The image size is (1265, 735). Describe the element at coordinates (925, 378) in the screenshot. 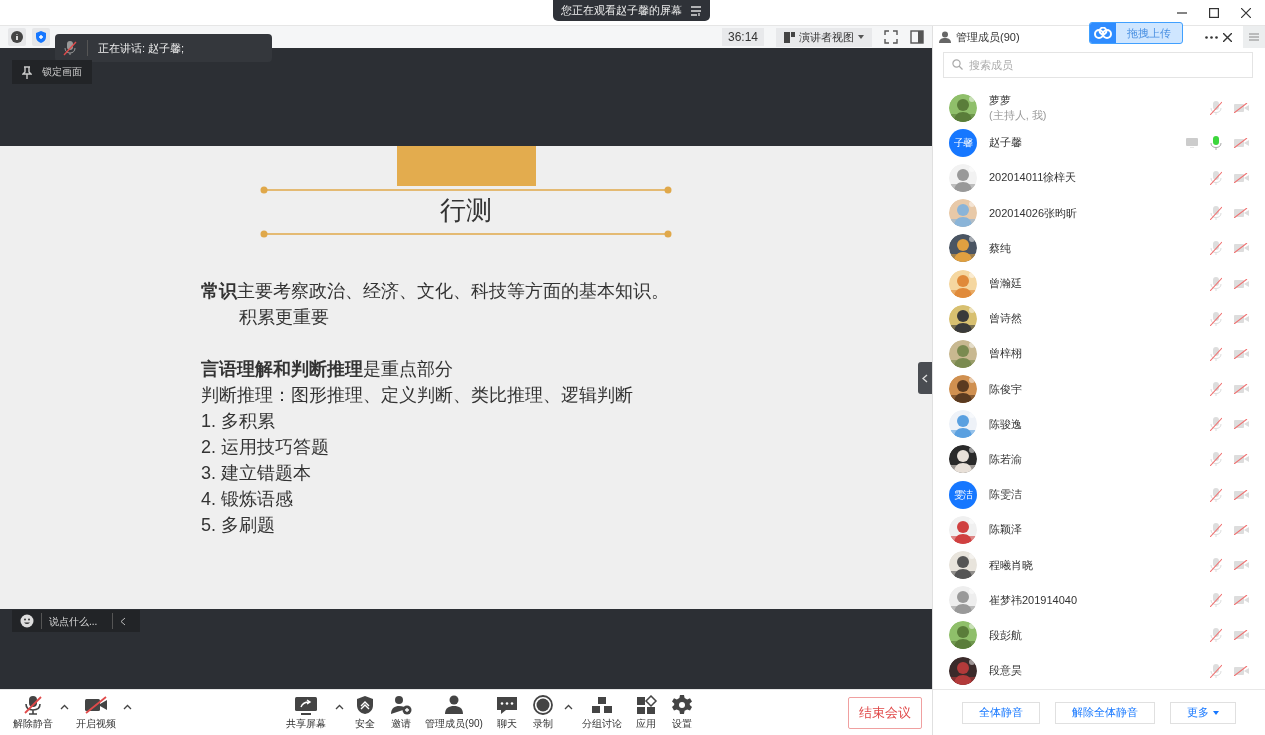

I see `panel-collapse-handle` at that location.